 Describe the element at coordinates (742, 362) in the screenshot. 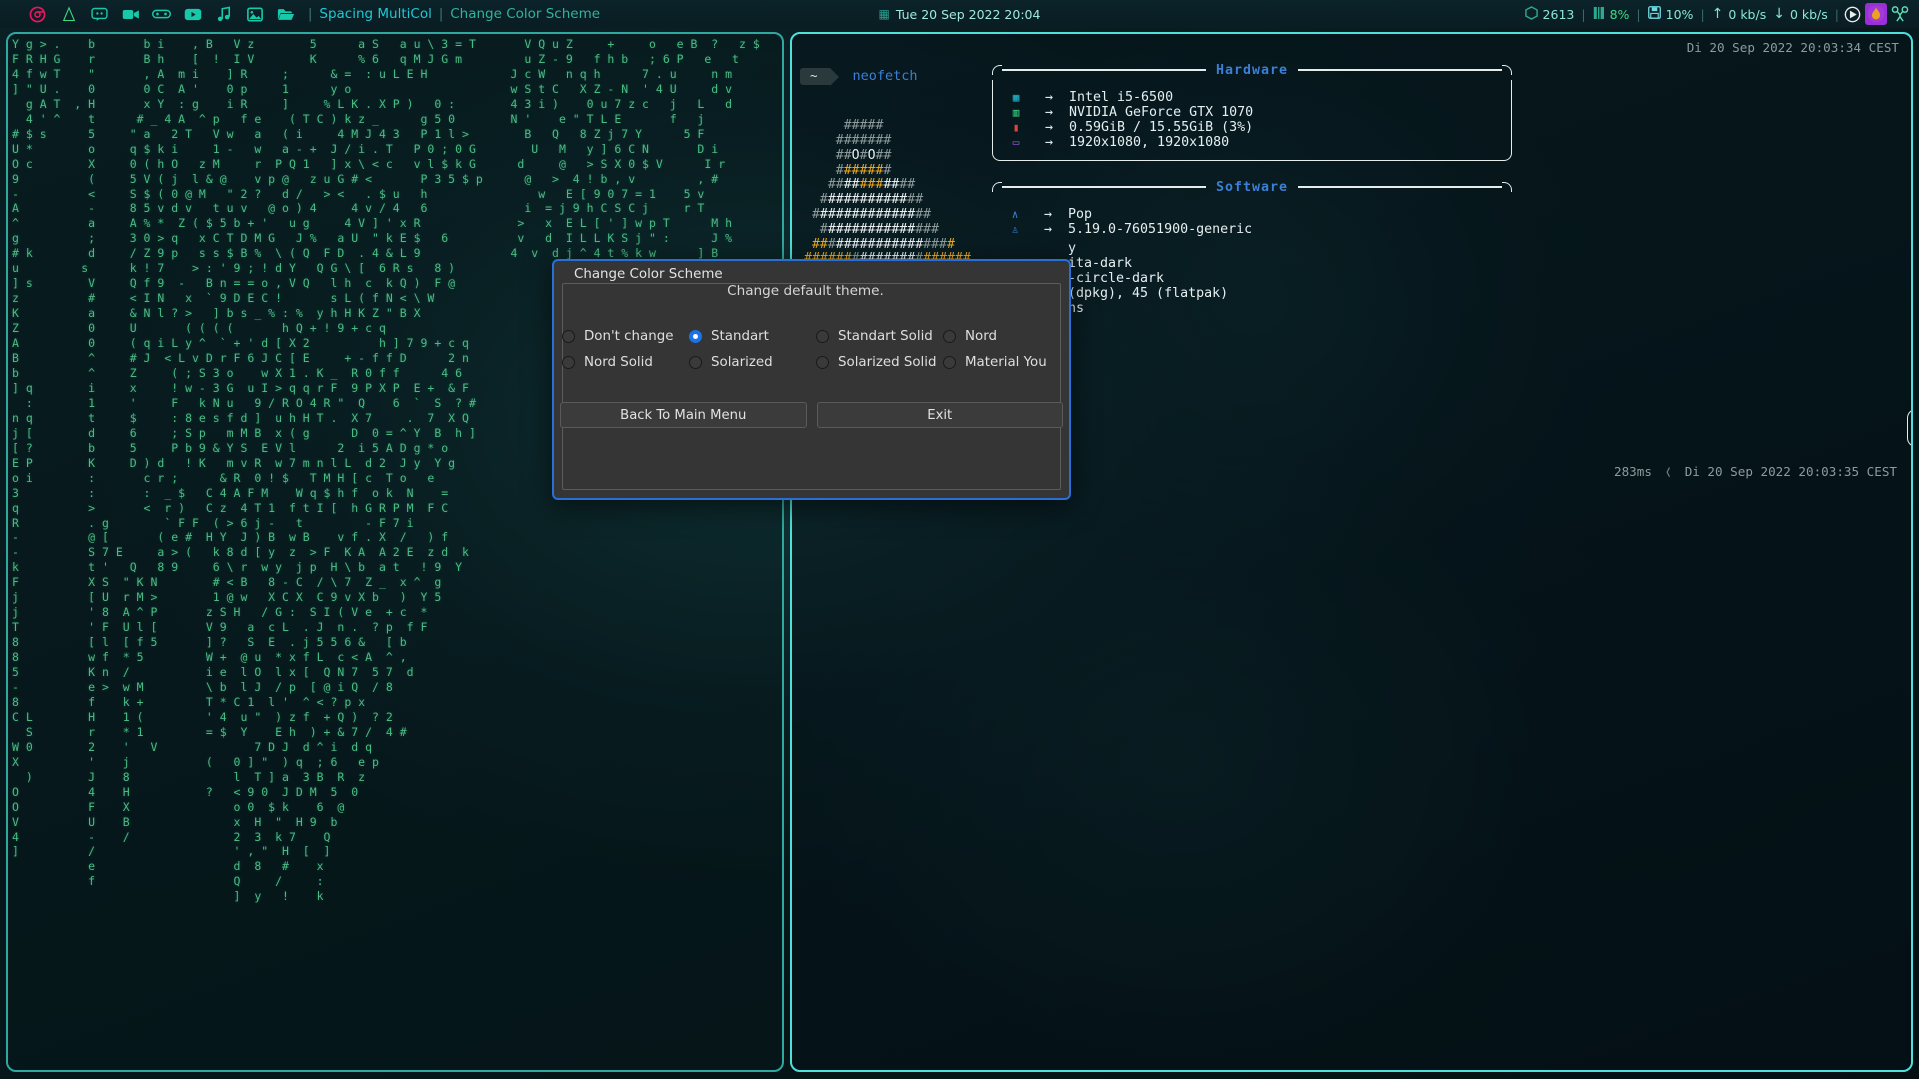

I see `radio-option-label: Solarized` at that location.